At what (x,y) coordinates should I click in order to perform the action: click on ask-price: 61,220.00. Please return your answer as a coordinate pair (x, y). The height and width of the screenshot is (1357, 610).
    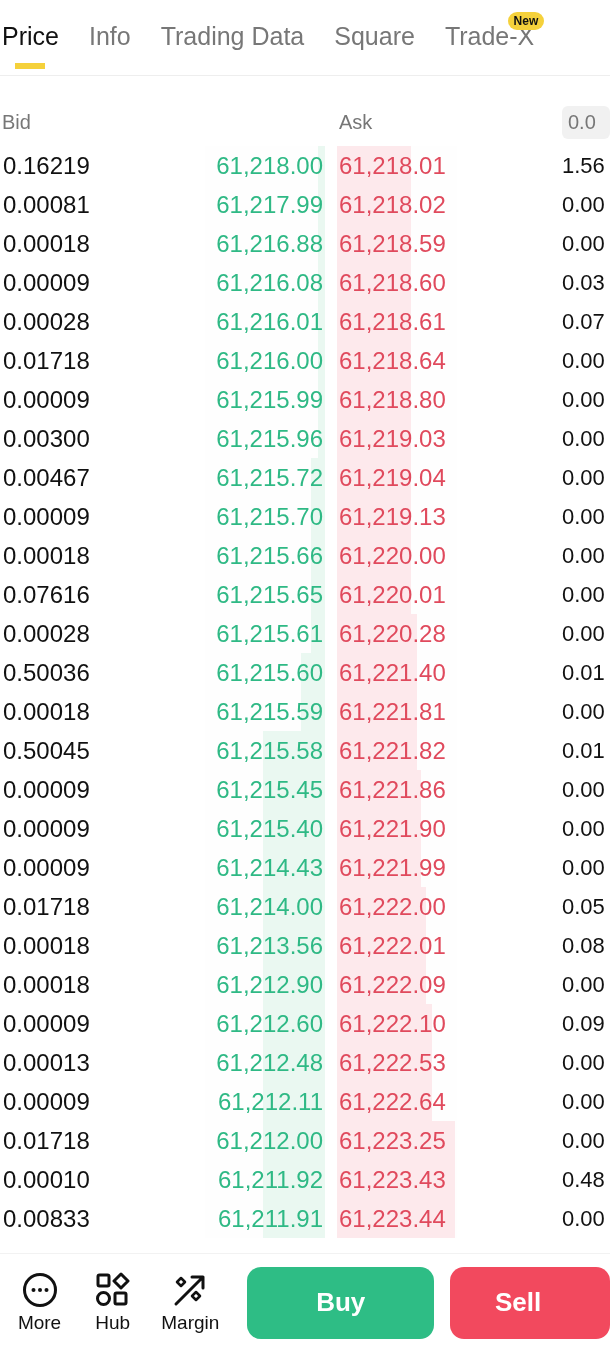
    Looking at the image, I should click on (392, 555).